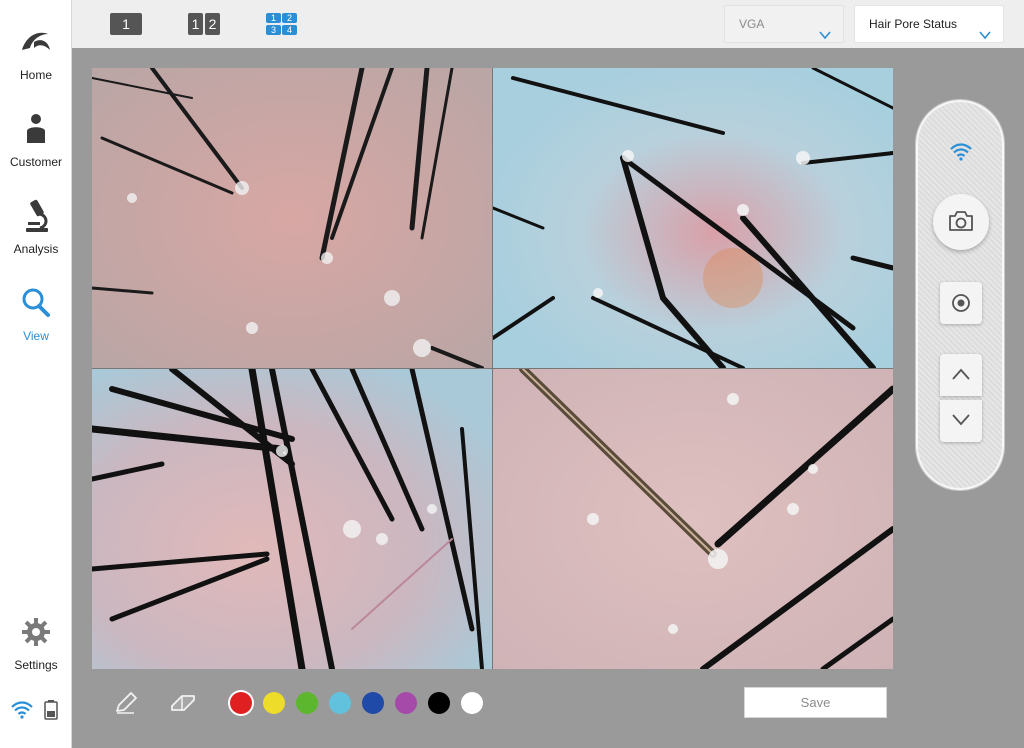 The width and height of the screenshot is (1024, 748). Describe the element at coordinates (961, 375) in the screenshot. I see `focus-up-button` at that location.